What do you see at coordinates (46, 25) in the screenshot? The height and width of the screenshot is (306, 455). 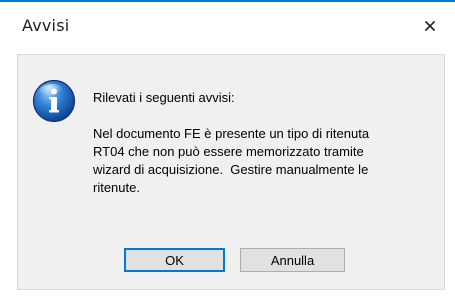 I see `dialog-title: Avvisi` at bounding box center [46, 25].